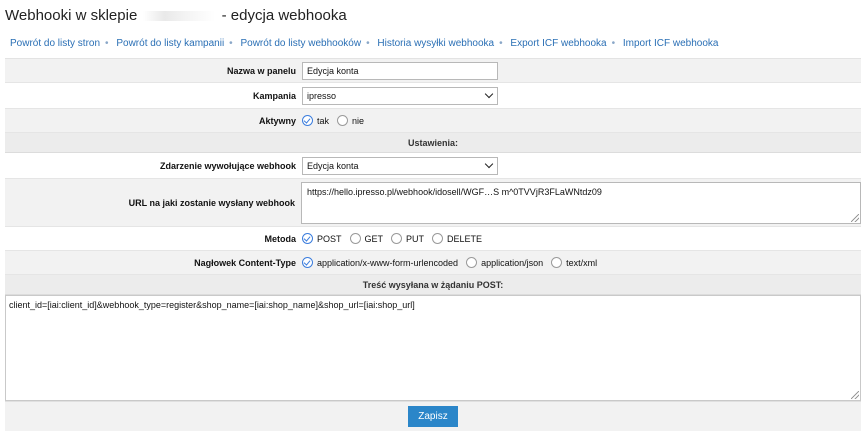 The height and width of the screenshot is (440, 866). What do you see at coordinates (435, 43) in the screenshot?
I see `nav-link-history: Historia wysyłki webhooka` at bounding box center [435, 43].